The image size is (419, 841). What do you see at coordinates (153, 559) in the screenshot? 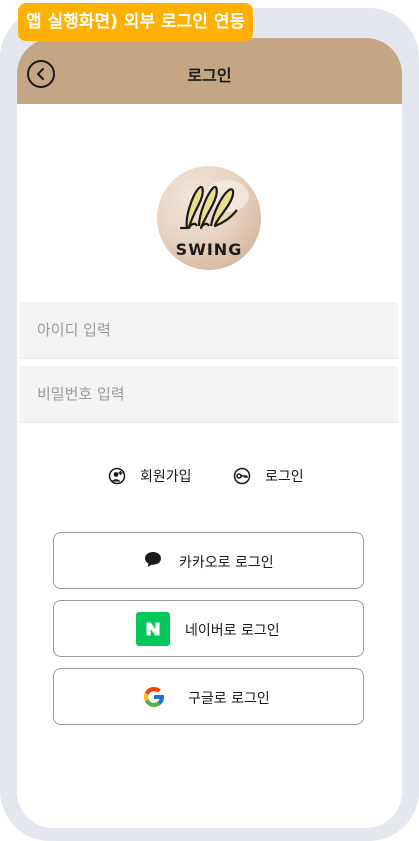
I see `chat-bubble-icon` at bounding box center [153, 559].